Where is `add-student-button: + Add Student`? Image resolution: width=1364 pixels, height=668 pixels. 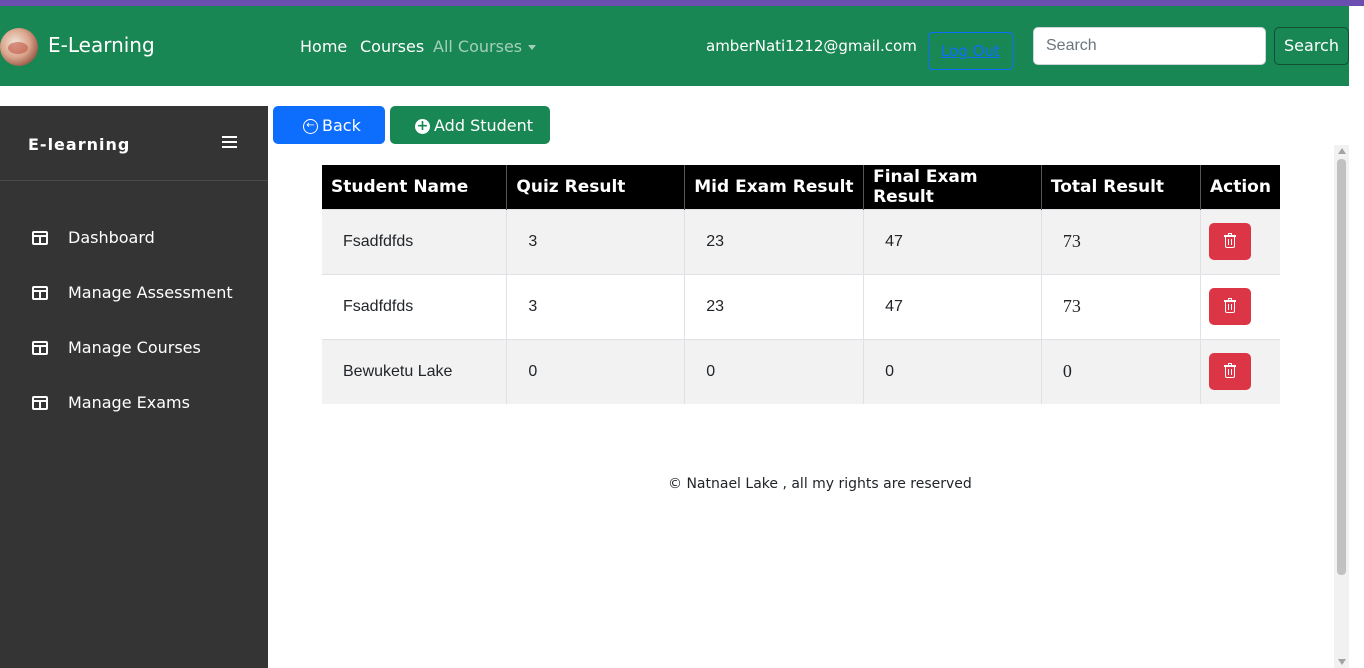
add-student-button: + Add Student is located at coordinates (470, 125).